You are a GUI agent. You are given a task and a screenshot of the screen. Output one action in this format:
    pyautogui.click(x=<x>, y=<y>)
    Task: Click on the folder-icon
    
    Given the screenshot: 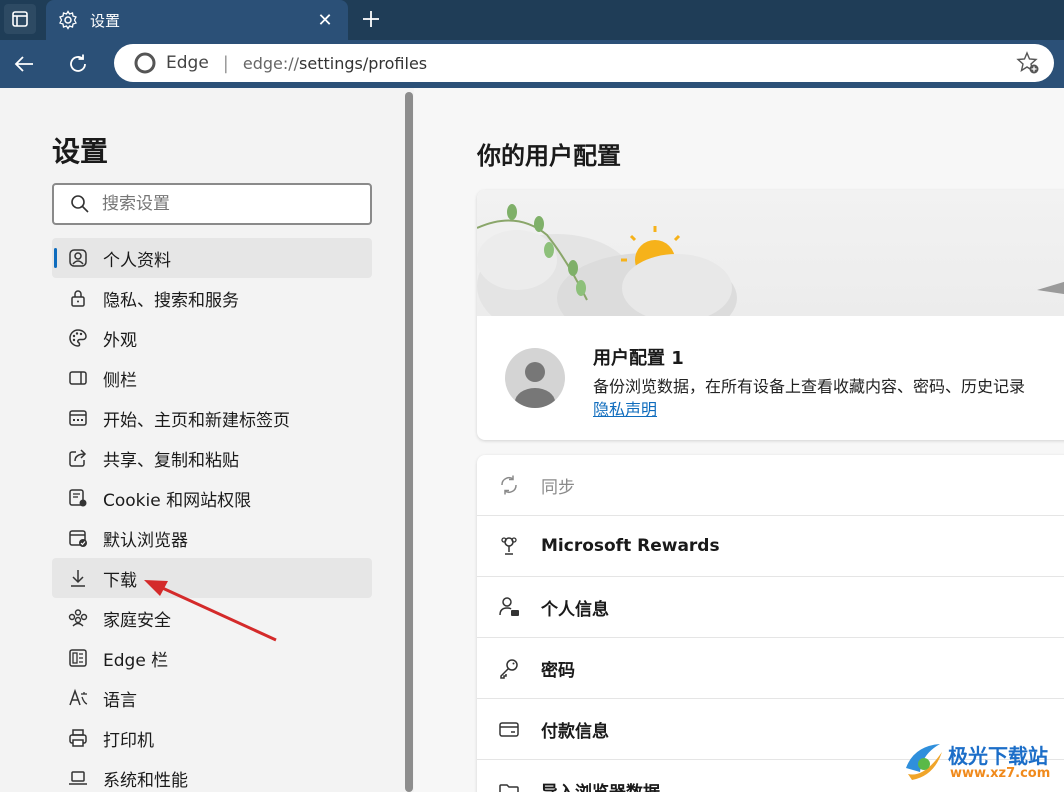 What is the action you would take?
    pyautogui.click(x=509, y=785)
    